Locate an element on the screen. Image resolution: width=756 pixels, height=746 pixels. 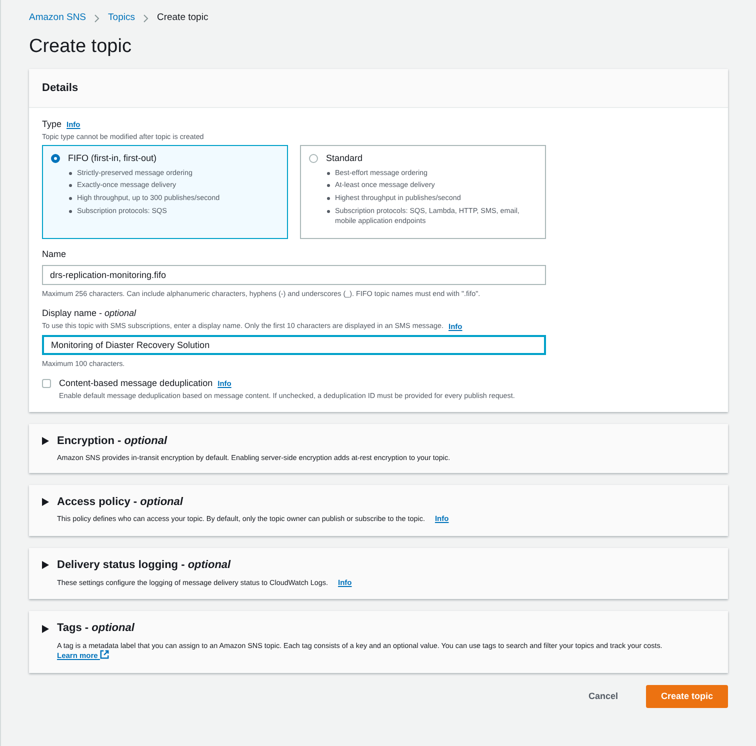
checkbox-label: Content-based message deduplication is located at coordinates (136, 383).